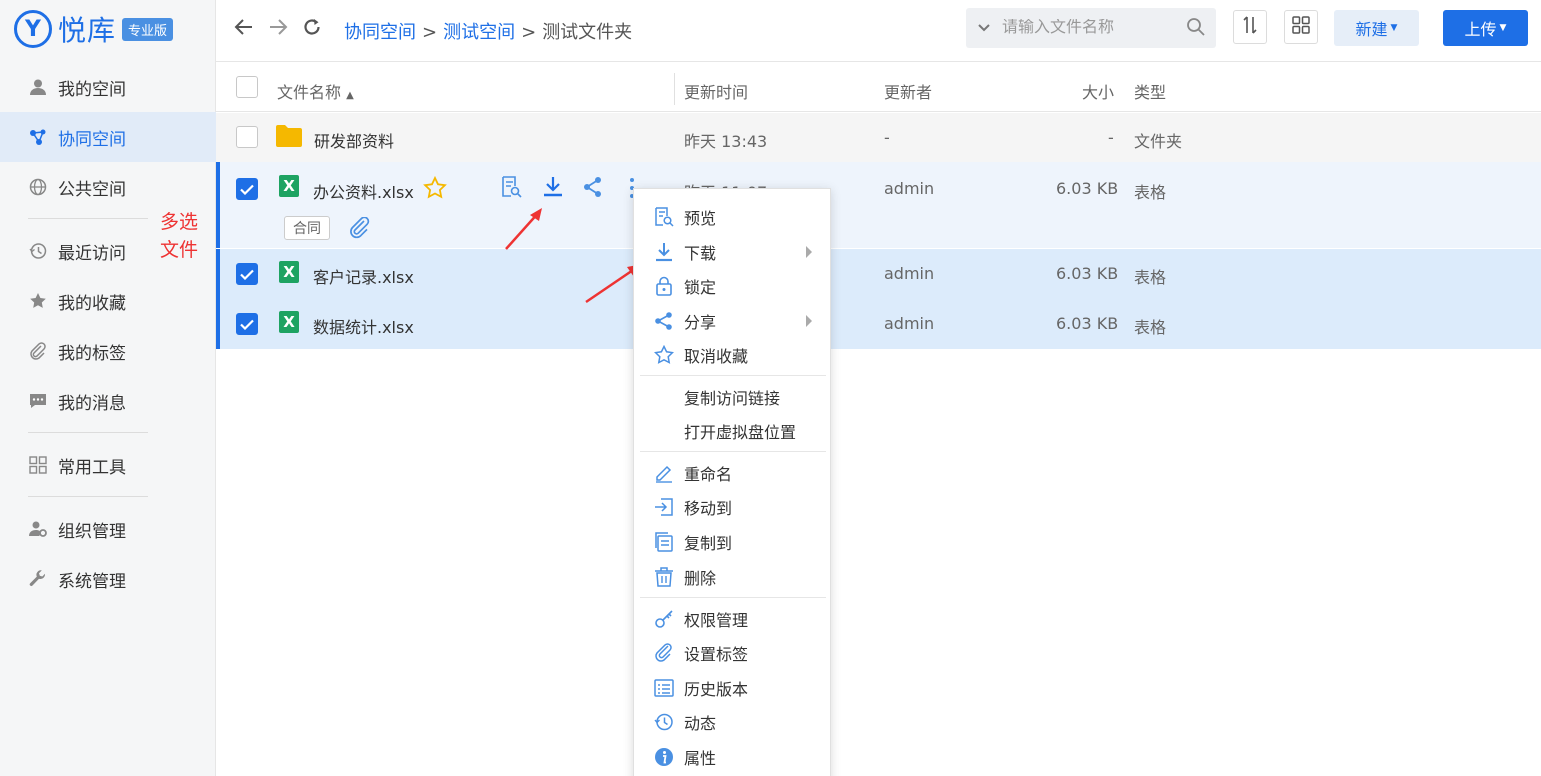 Image resolution: width=1541 pixels, height=776 pixels. Describe the element at coordinates (92, 531) in the screenshot. I see `sidebar-item-label: 组织管理` at that location.